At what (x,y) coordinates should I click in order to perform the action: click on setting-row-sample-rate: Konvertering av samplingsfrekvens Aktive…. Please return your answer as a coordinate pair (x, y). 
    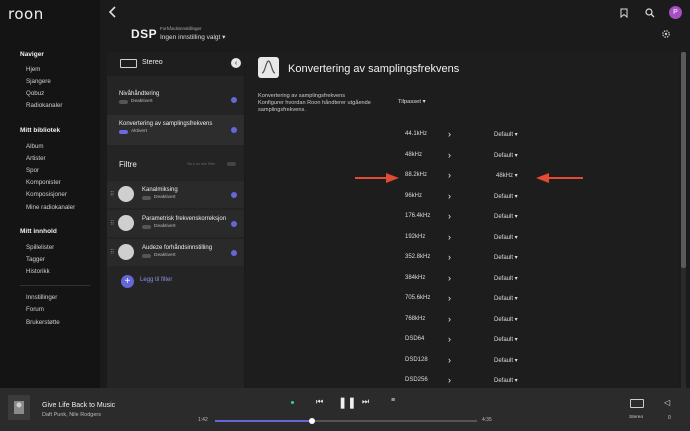
    Looking at the image, I should click on (175, 130).